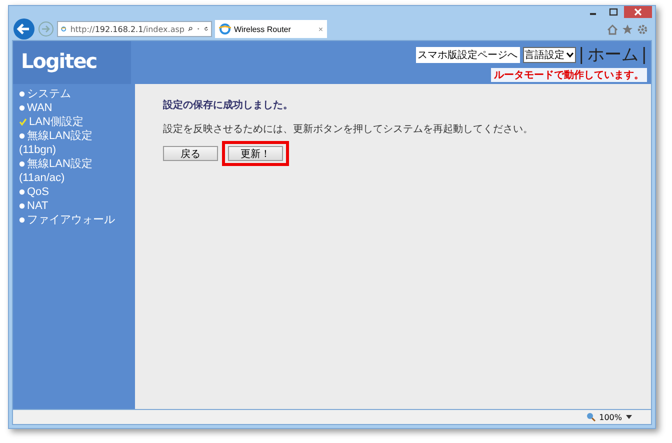  I want to click on instruction-text: 設定を反映させるためには、更新ボタンを押してシステムを再起動してください。, so click(348, 129).